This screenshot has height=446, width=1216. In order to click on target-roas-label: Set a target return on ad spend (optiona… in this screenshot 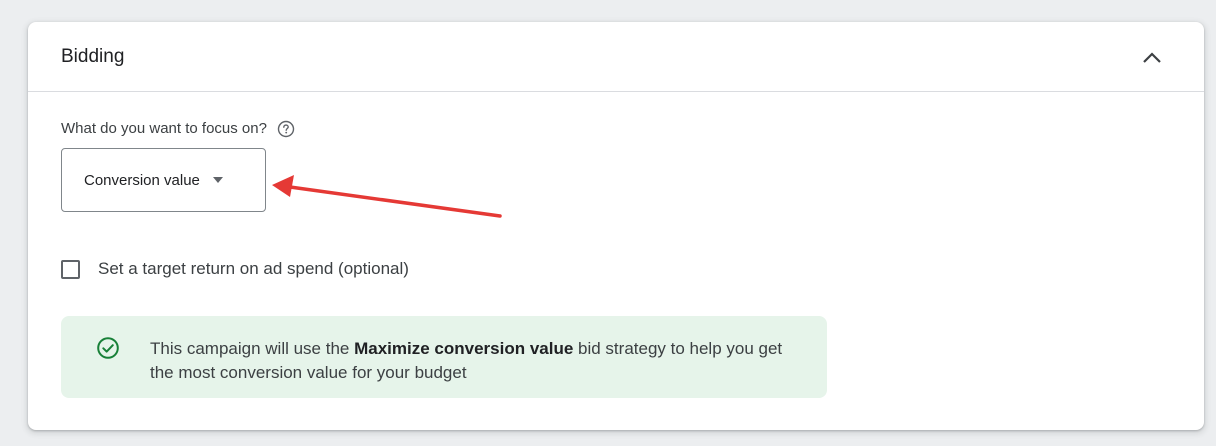, I will do `click(253, 268)`.